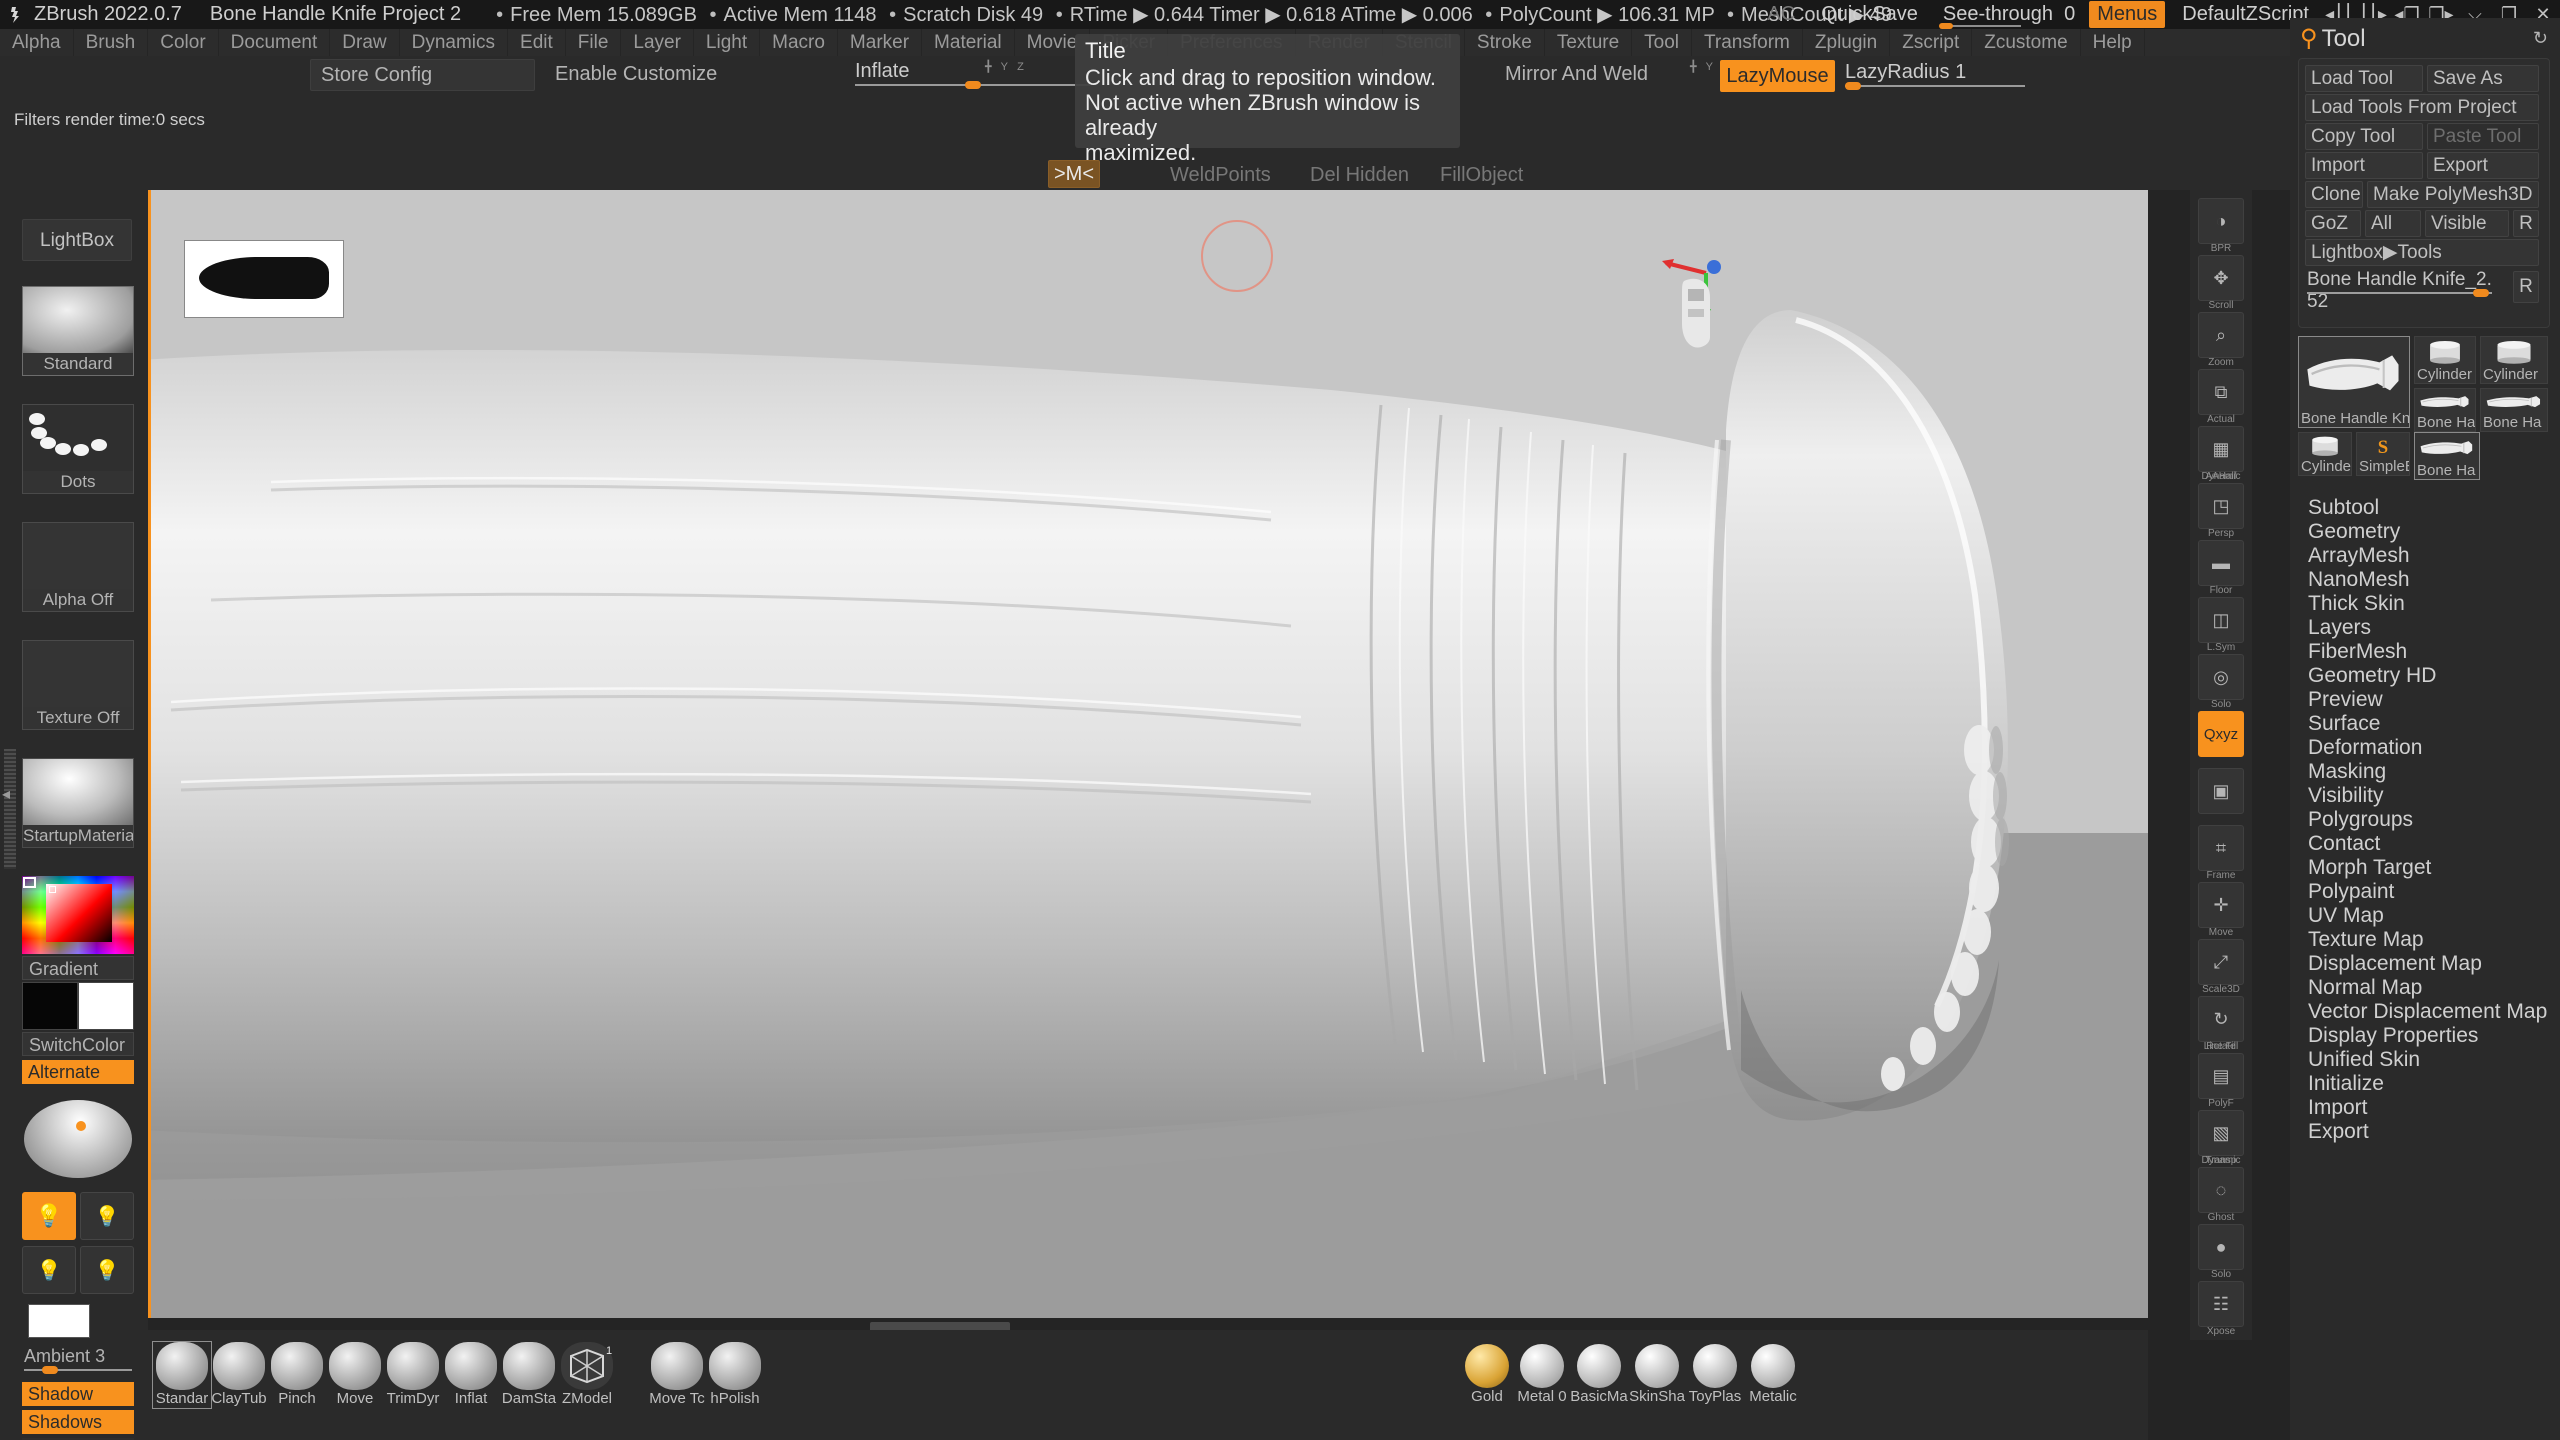 The height and width of the screenshot is (1440, 2560). Describe the element at coordinates (78, 968) in the screenshot. I see `gradient-button: Gradient` at that location.